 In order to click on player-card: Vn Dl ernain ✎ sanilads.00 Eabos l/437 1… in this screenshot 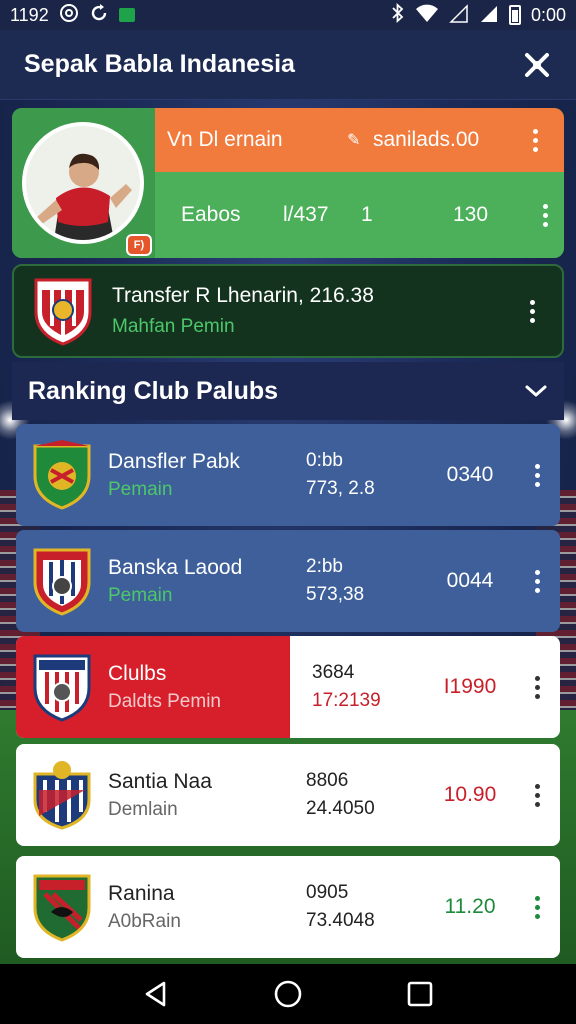, I will do `click(288, 183)`.